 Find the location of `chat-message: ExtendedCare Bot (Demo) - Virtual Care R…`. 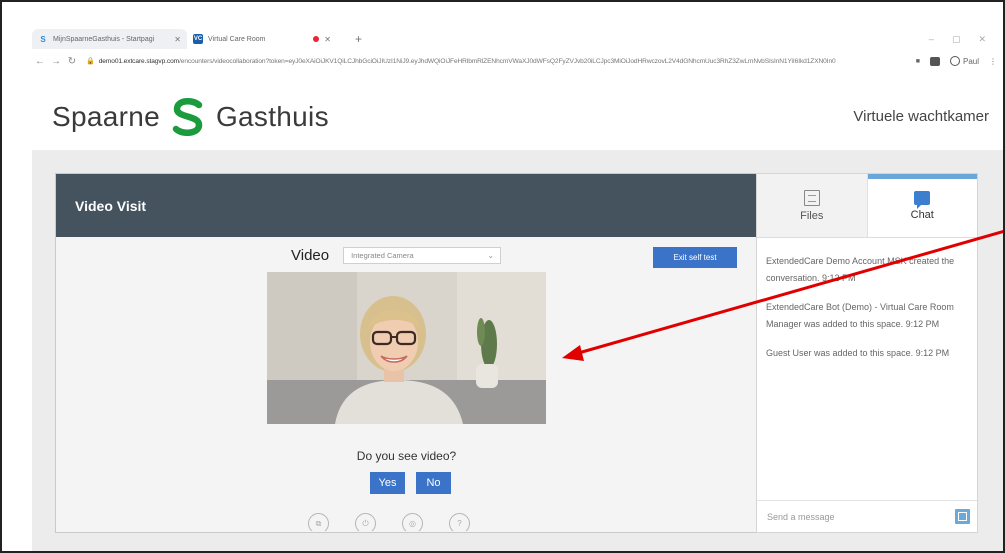

chat-message: ExtendedCare Bot (Demo) - Virtual Care R… is located at coordinates (860, 315).